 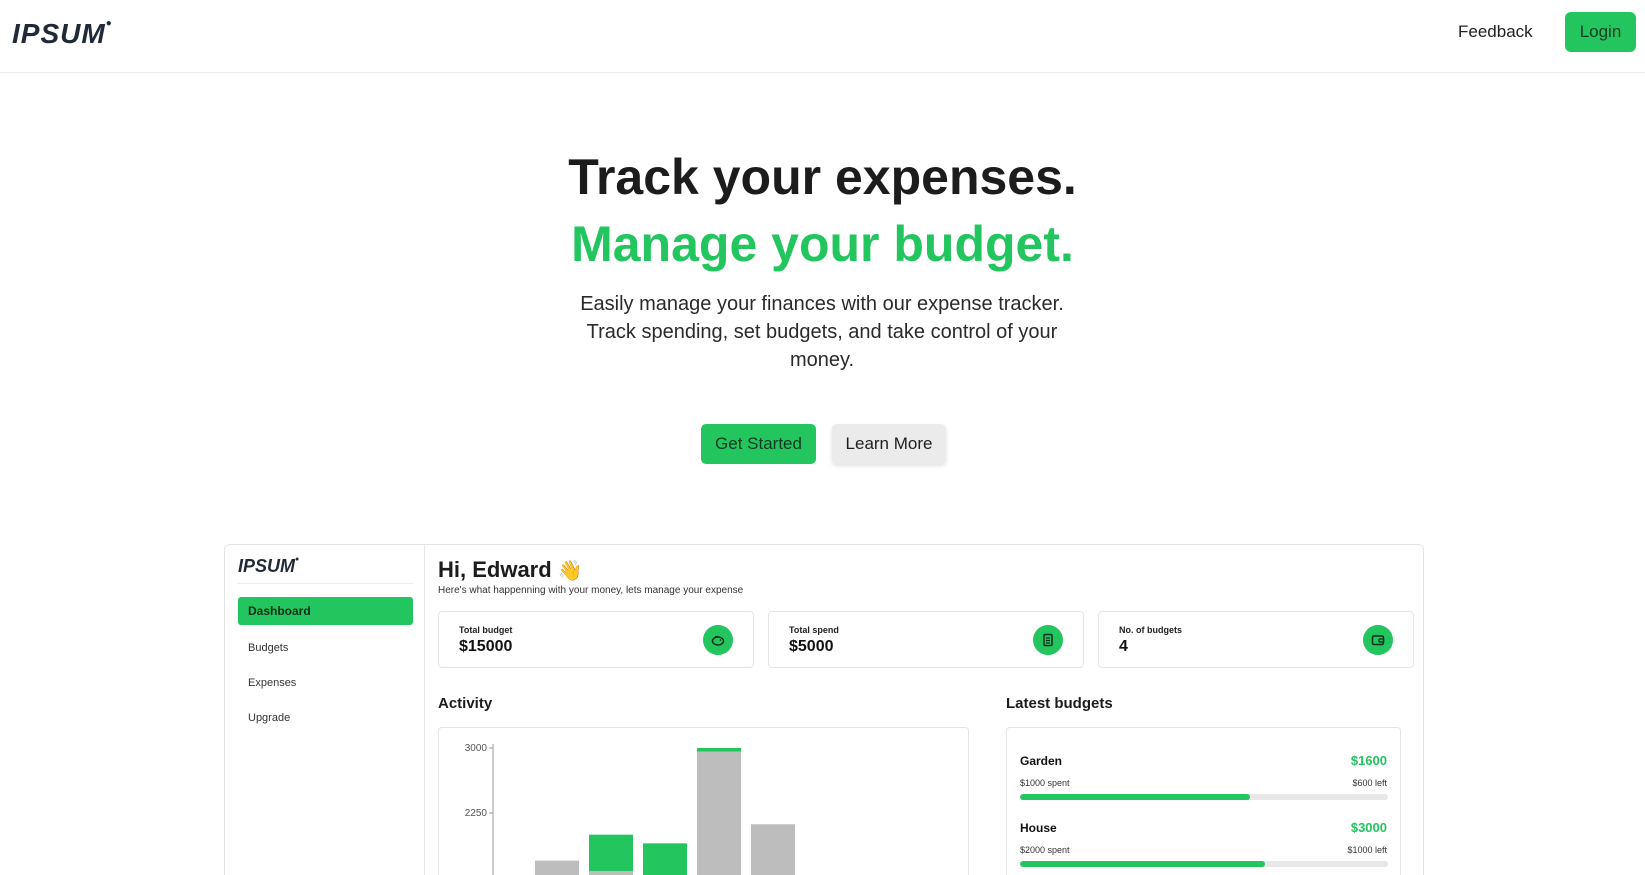 What do you see at coordinates (465, 703) in the screenshot?
I see `activity-heading: Activity` at bounding box center [465, 703].